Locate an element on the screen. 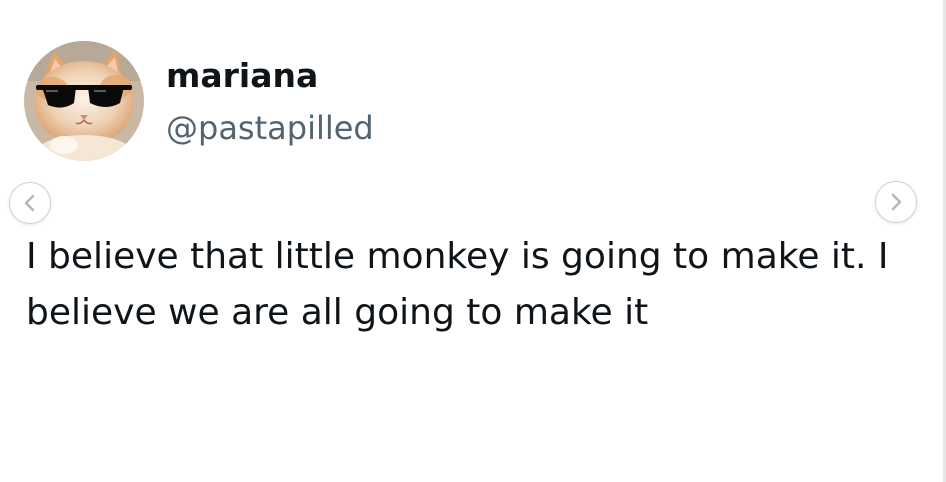  author-handle: @pastapilled is located at coordinates (270, 128).